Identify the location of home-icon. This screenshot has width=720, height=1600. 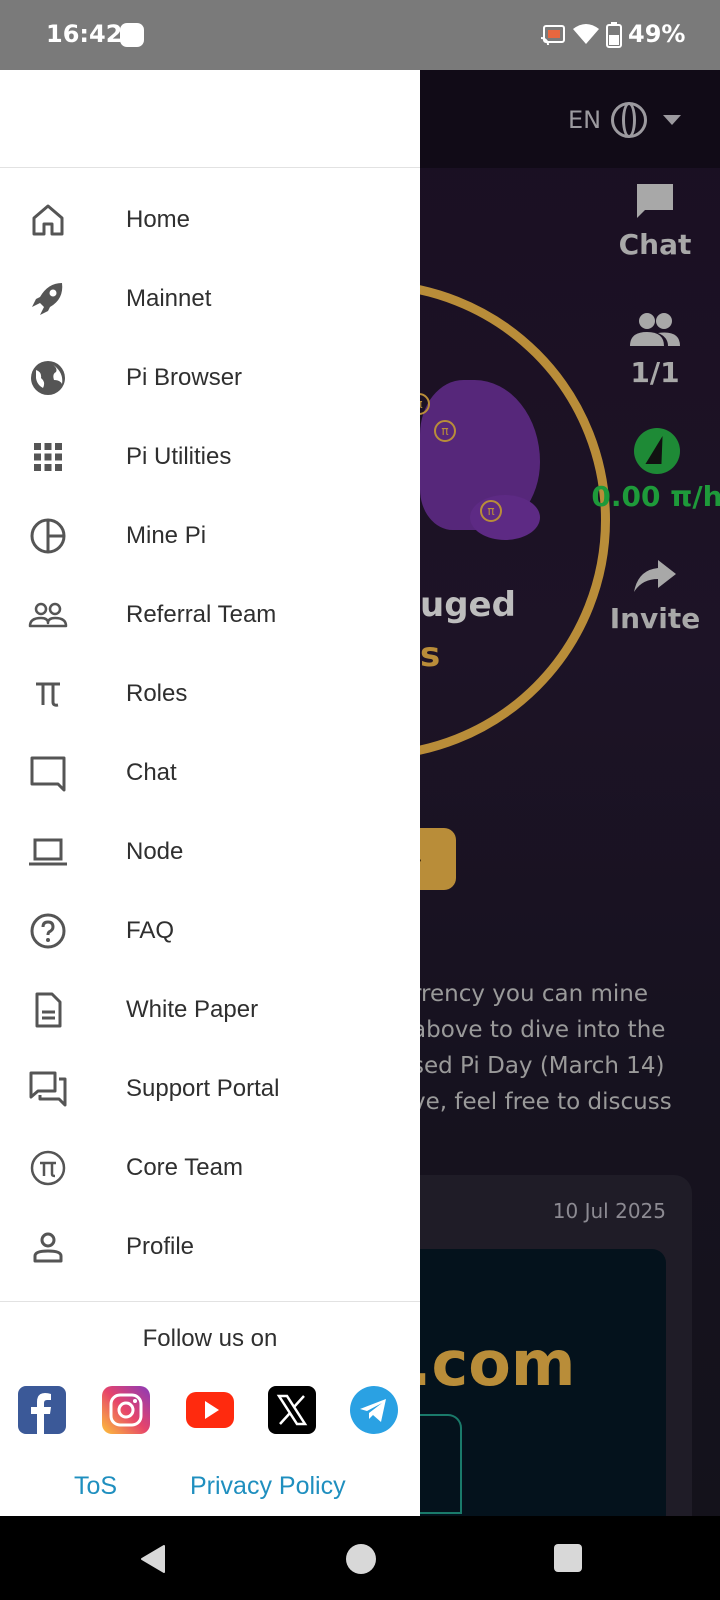
(48, 220).